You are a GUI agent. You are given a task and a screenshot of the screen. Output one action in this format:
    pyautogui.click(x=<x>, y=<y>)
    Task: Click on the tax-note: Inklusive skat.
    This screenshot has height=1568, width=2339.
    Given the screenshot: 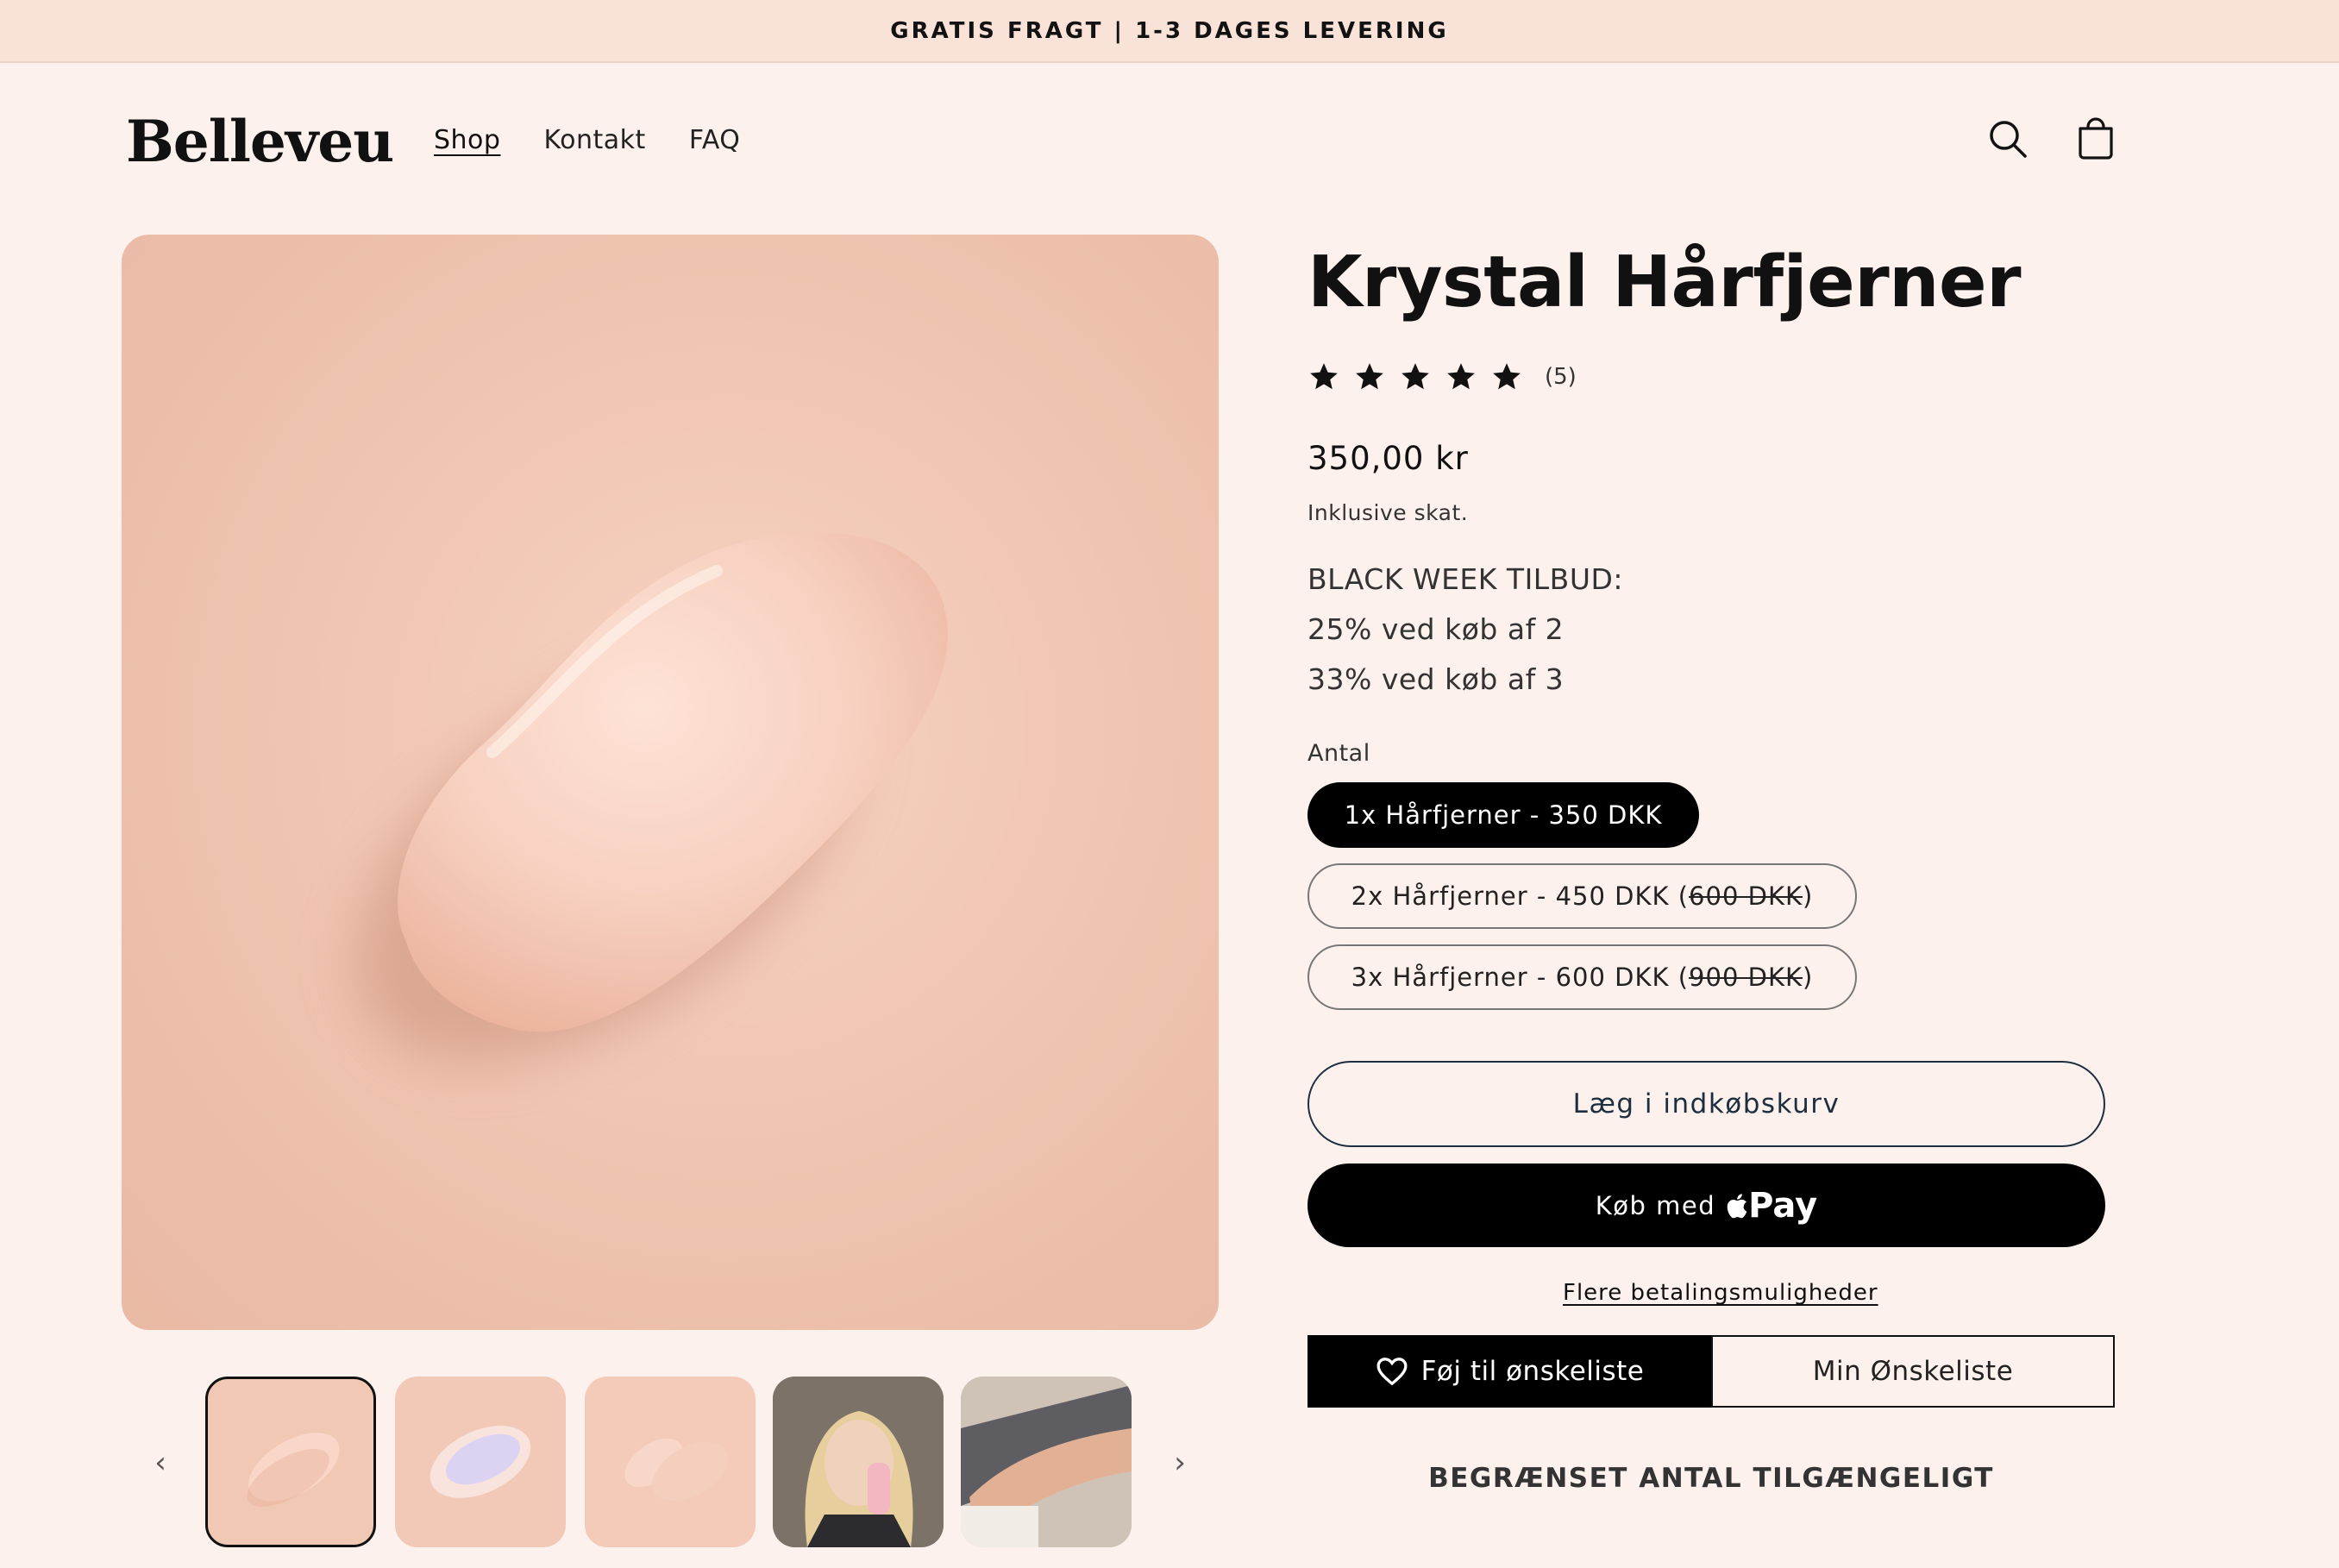 What is the action you would take?
    pyautogui.click(x=1388, y=512)
    